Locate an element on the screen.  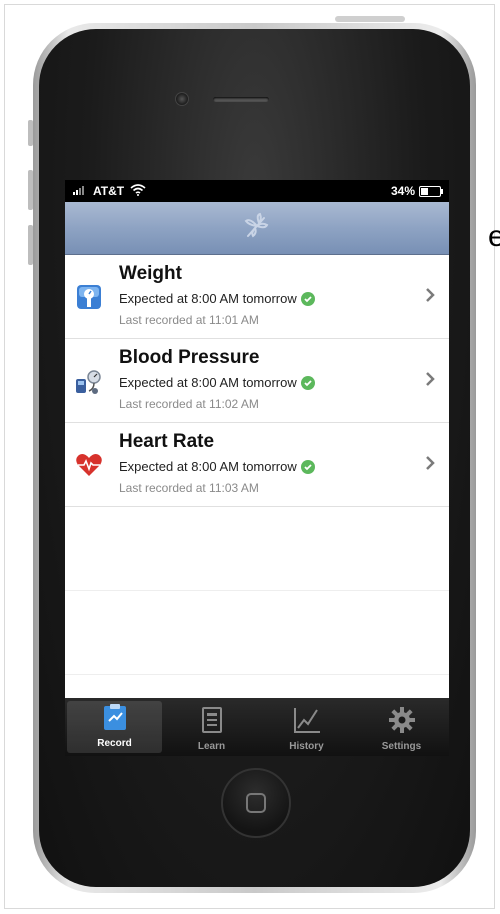
row-last-recorded: Last recorded at 11:03 AM is located at coordinates (189, 488).